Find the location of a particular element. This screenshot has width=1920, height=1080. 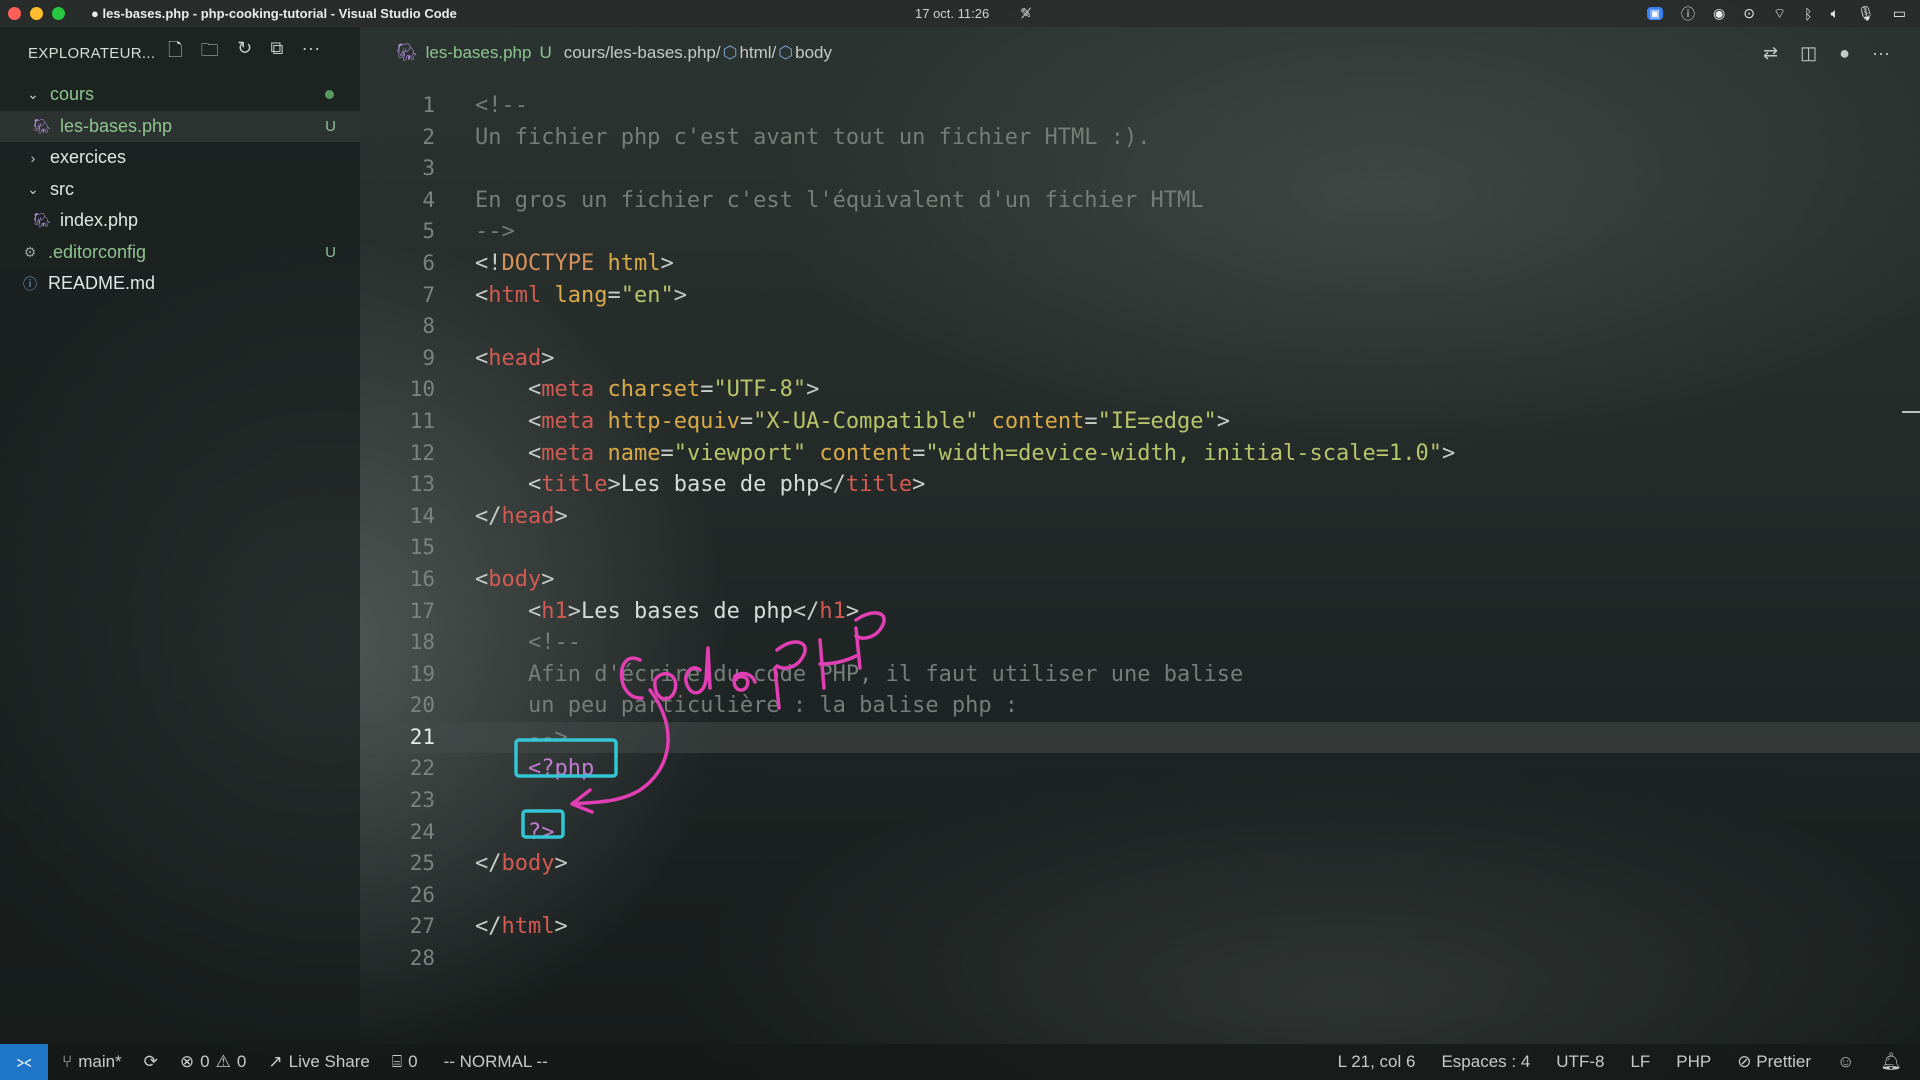

collapse-all-icon: ⧉ is located at coordinates (276, 53).